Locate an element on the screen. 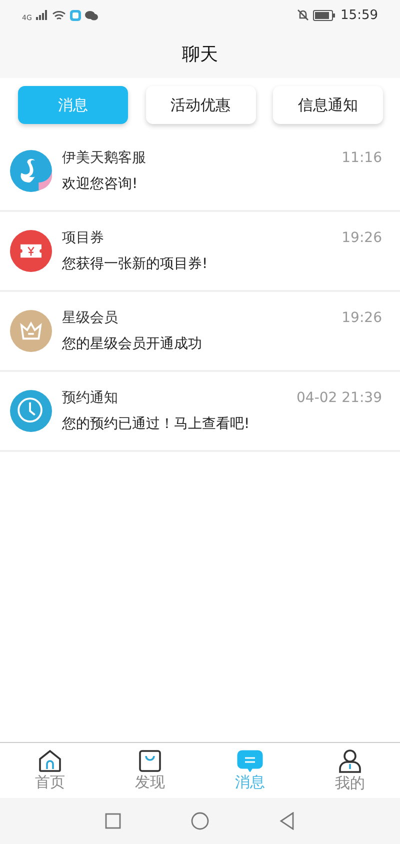  message-preview: 您的预约已通过！马上查看吧! is located at coordinates (156, 424).